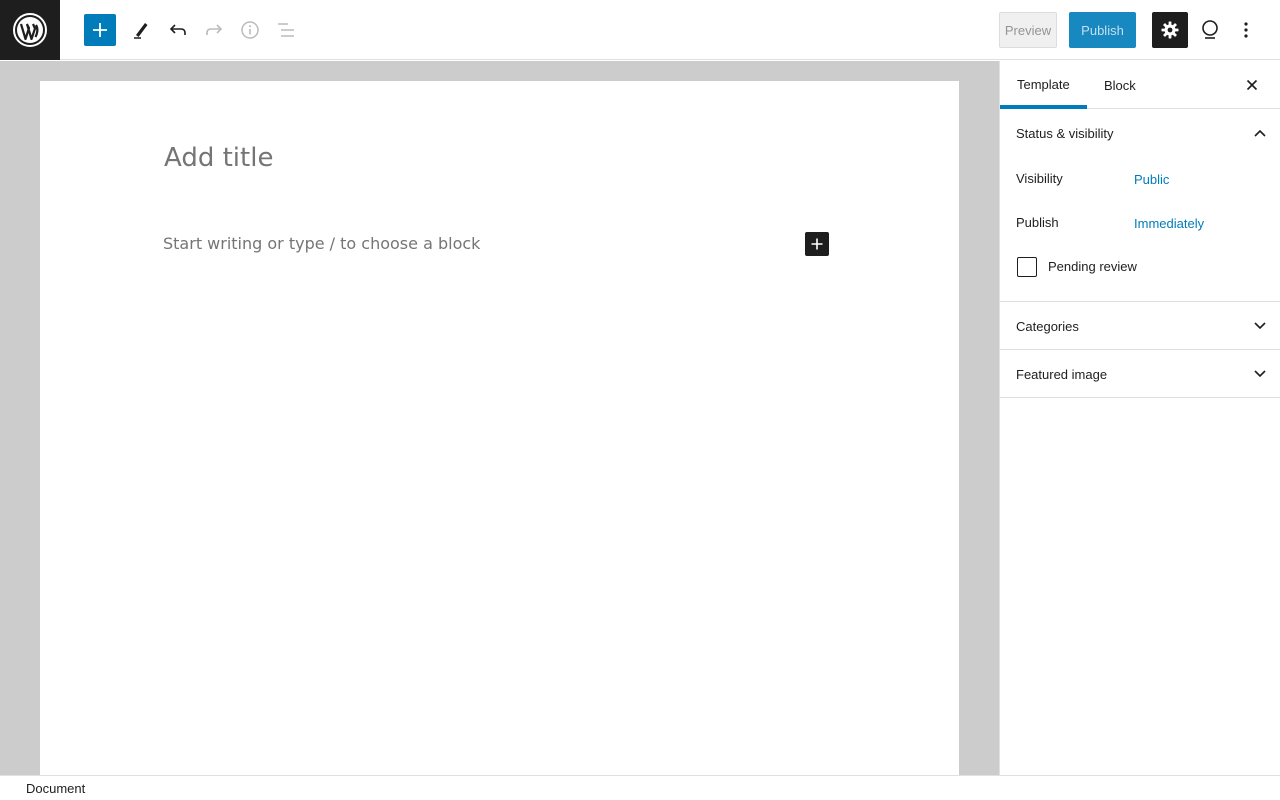 Image resolution: width=1280 pixels, height=800 pixels. I want to click on publish-button: Publish, so click(1102, 30).